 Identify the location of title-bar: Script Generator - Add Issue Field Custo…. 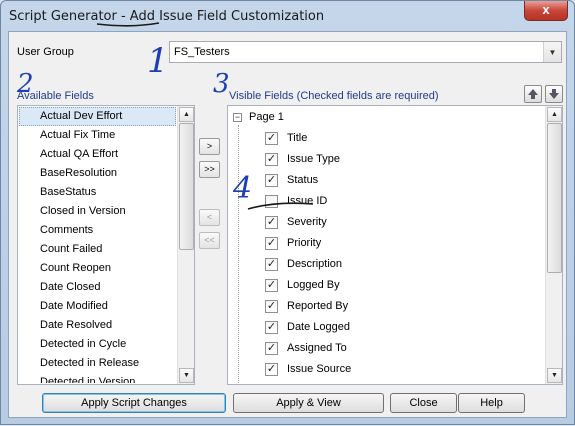
(287, 16).